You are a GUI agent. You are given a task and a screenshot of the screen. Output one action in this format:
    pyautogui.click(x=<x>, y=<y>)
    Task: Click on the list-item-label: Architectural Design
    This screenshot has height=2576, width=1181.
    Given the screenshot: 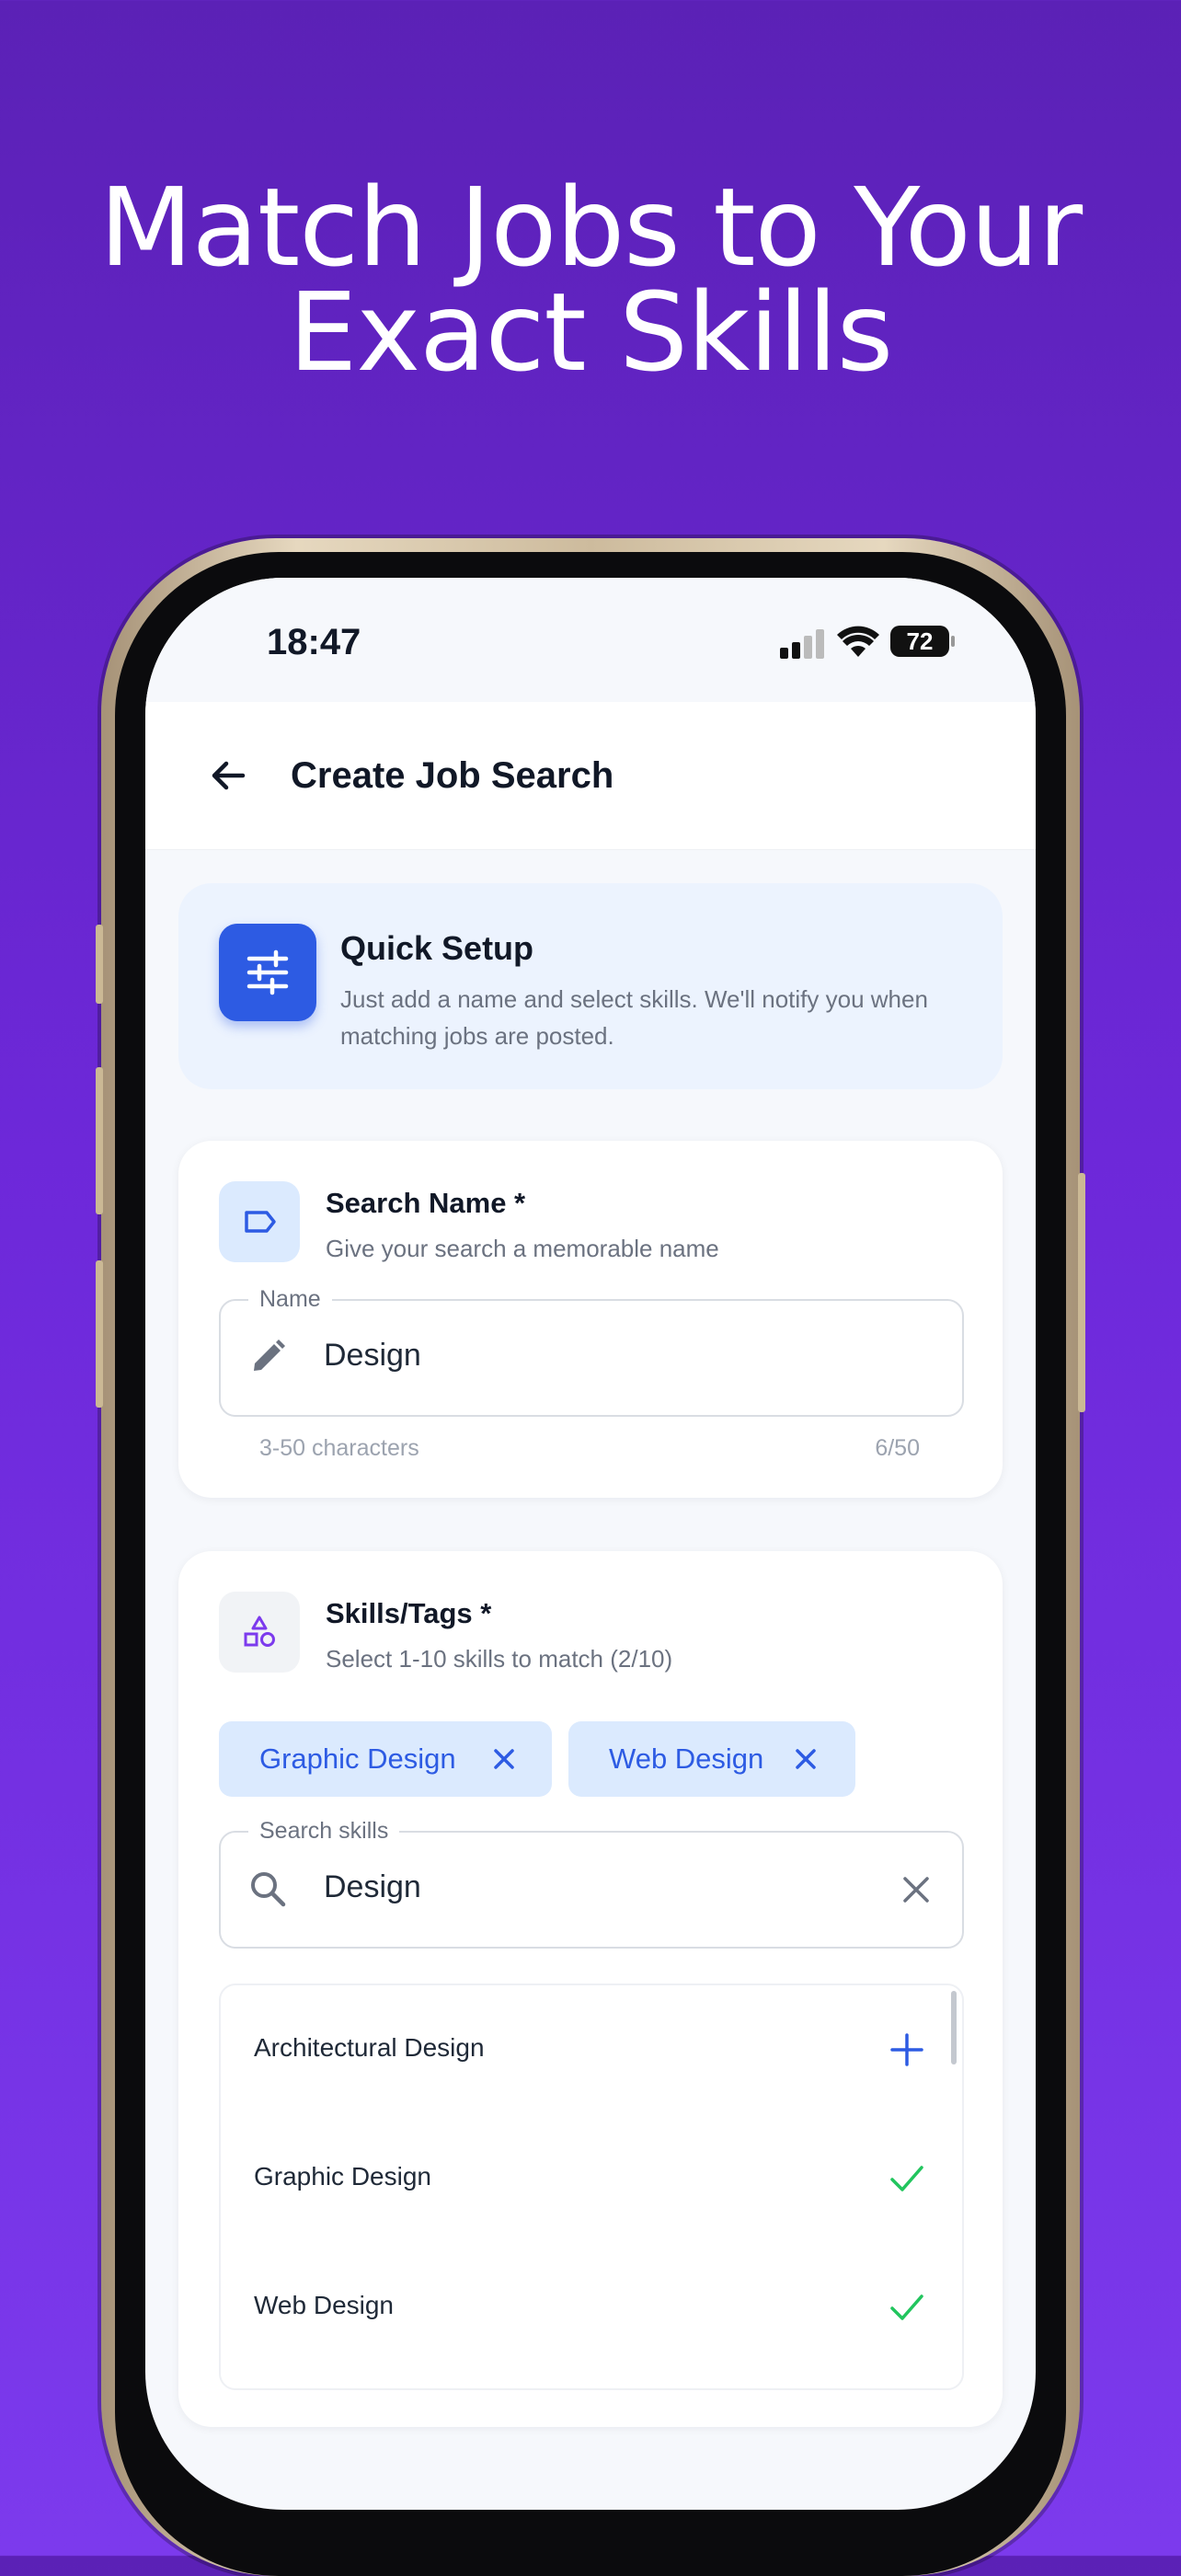 What is the action you would take?
    pyautogui.click(x=370, y=2047)
    